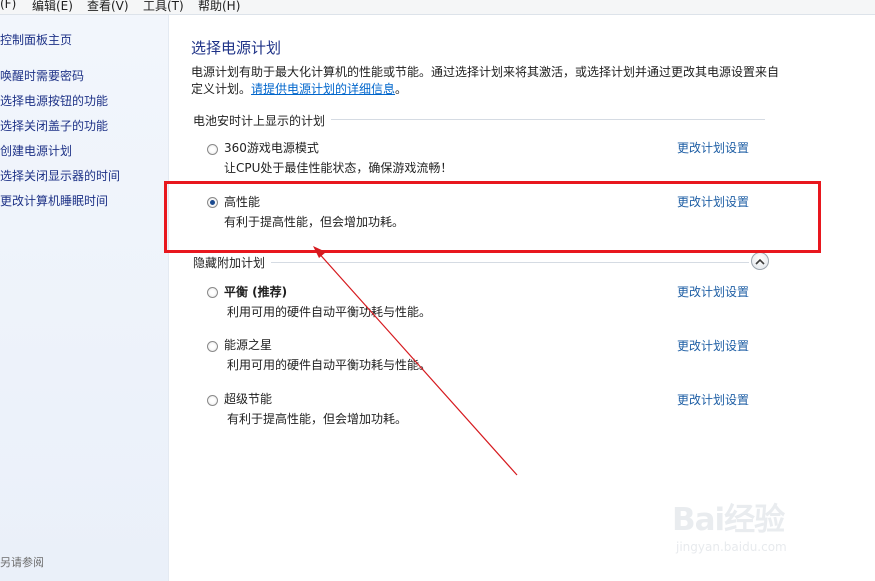  I want to click on plan-details-link: 请提供电源计划的详细信息, so click(323, 89).